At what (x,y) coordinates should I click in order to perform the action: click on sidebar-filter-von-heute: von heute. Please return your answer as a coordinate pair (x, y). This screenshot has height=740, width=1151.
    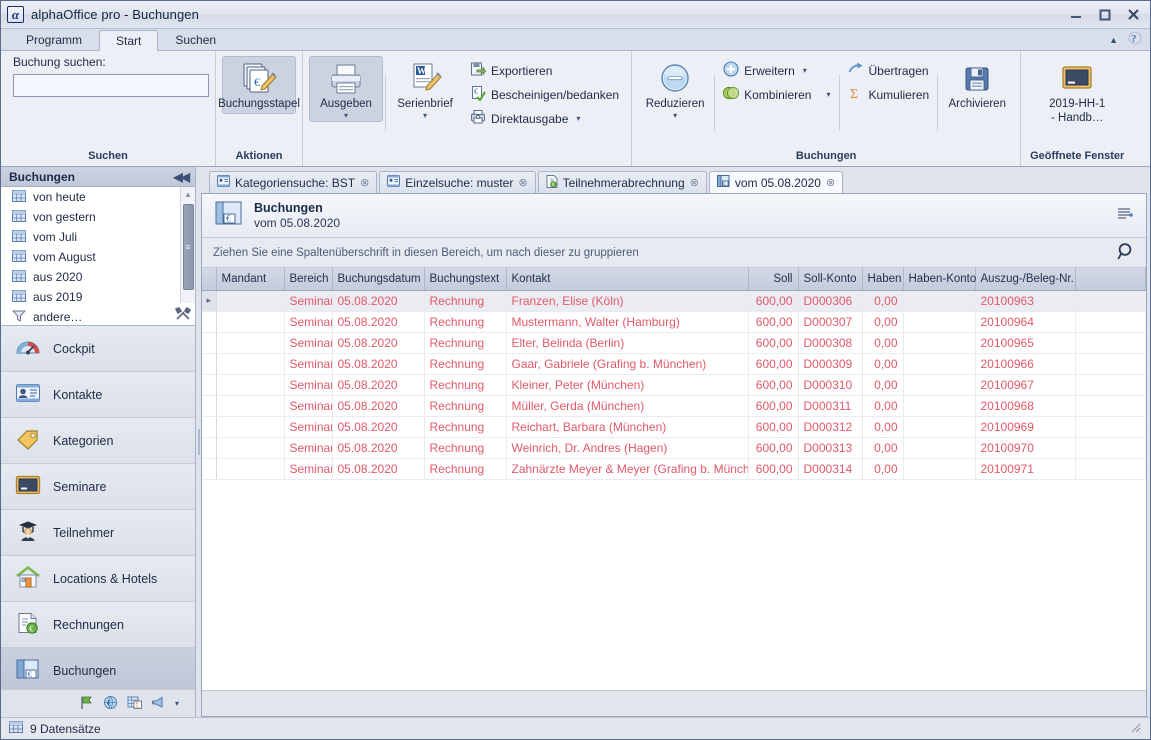
    Looking at the image, I should click on (98, 197).